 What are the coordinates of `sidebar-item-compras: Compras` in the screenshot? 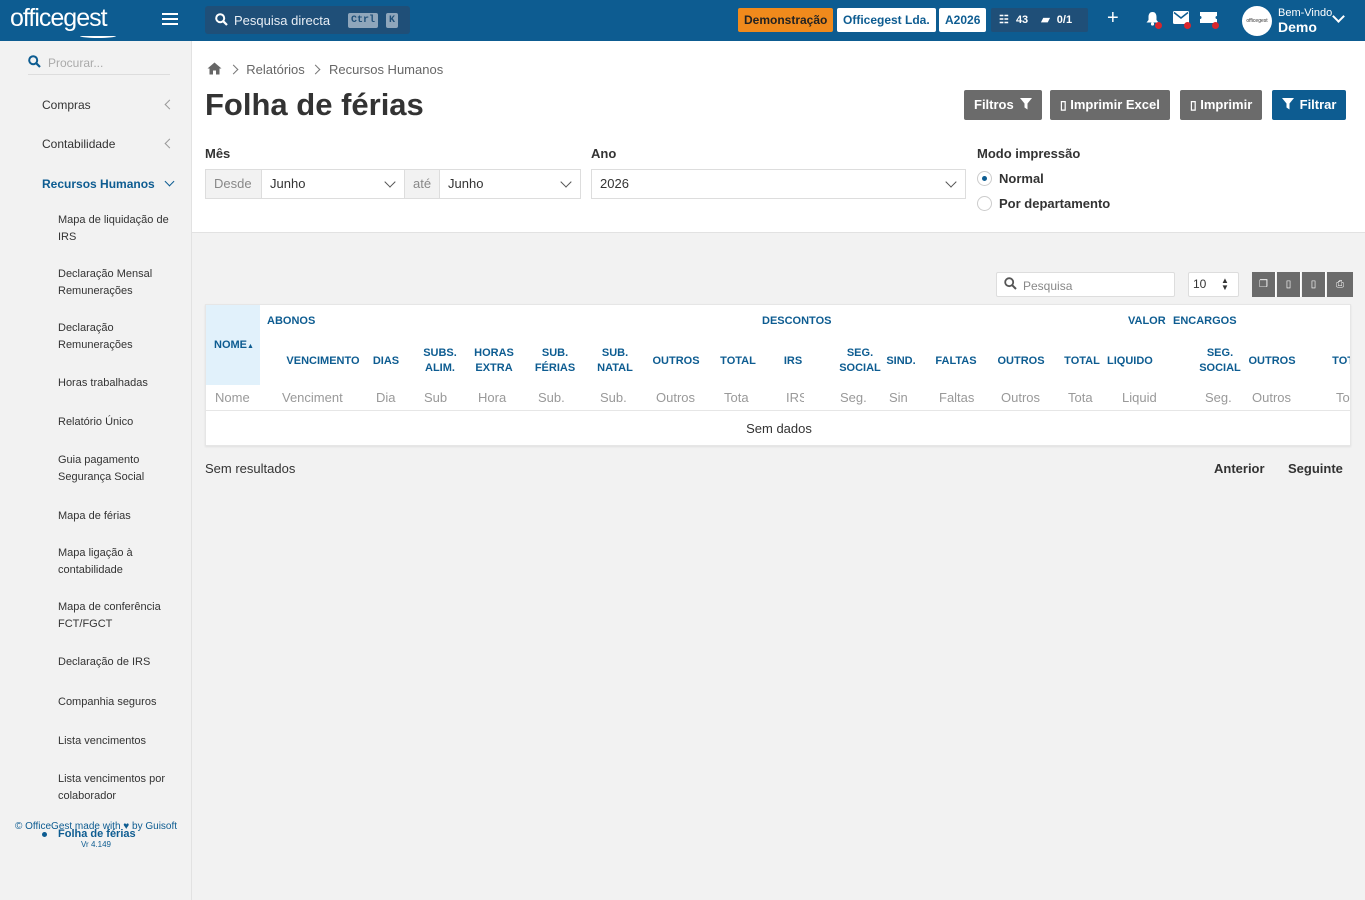 It's located at (66, 105).